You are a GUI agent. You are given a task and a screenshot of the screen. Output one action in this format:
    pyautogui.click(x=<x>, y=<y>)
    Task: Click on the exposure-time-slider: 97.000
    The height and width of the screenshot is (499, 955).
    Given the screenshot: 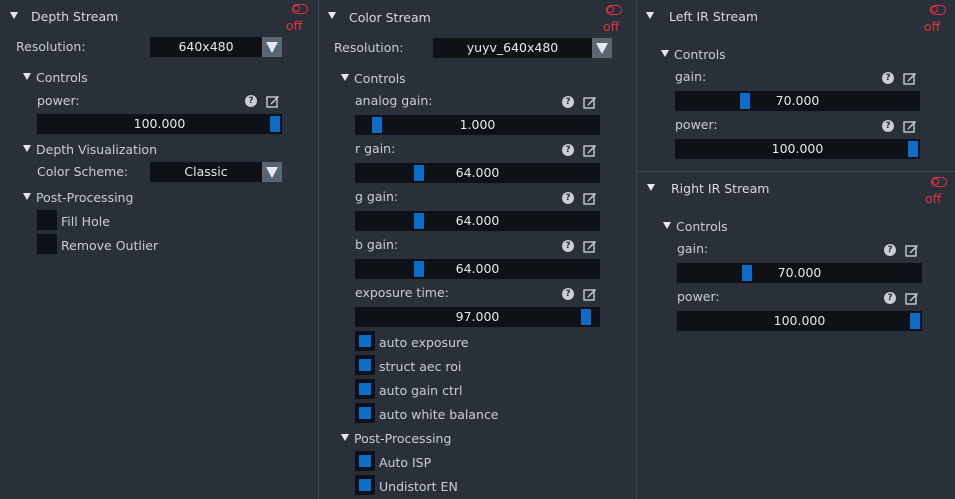 What is the action you would take?
    pyautogui.click(x=477, y=317)
    